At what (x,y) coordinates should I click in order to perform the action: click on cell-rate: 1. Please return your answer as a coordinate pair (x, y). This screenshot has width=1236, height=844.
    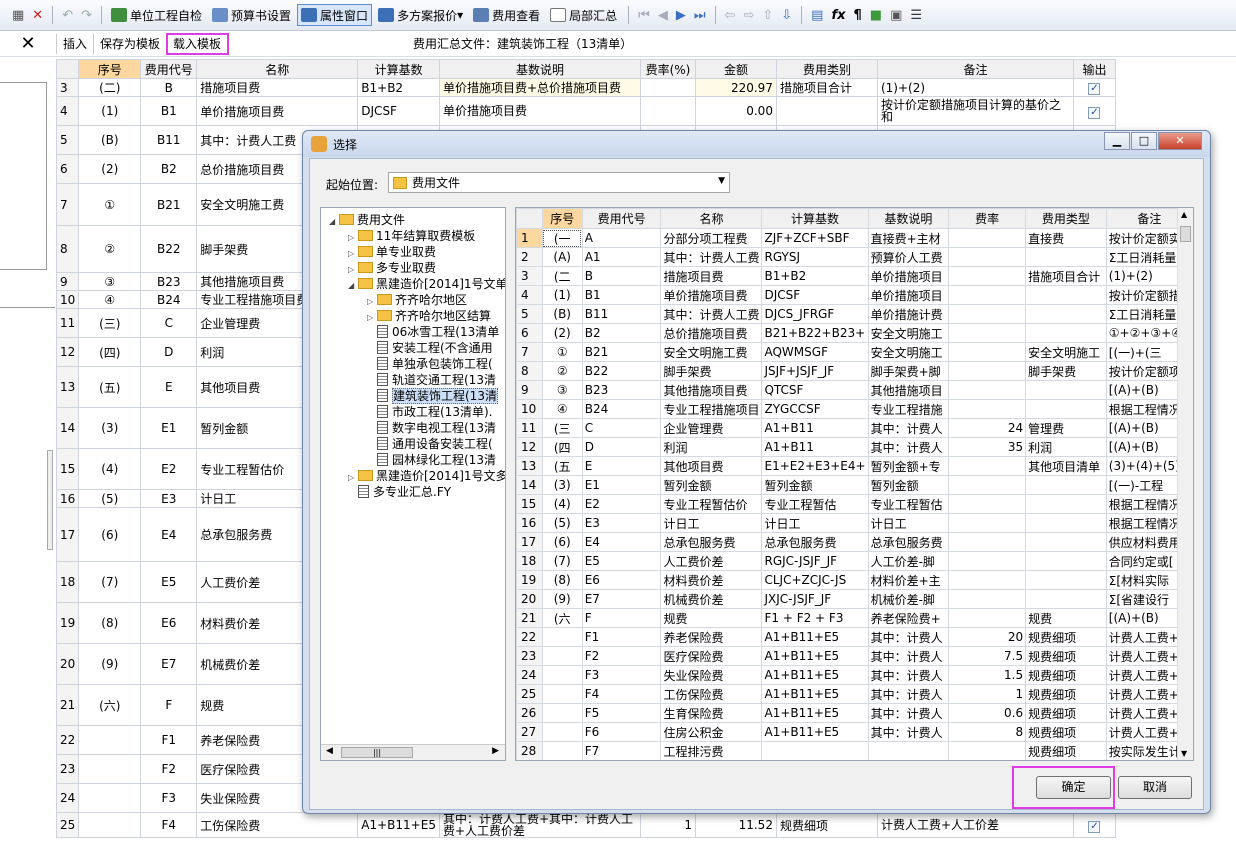
    Looking at the image, I should click on (987, 694).